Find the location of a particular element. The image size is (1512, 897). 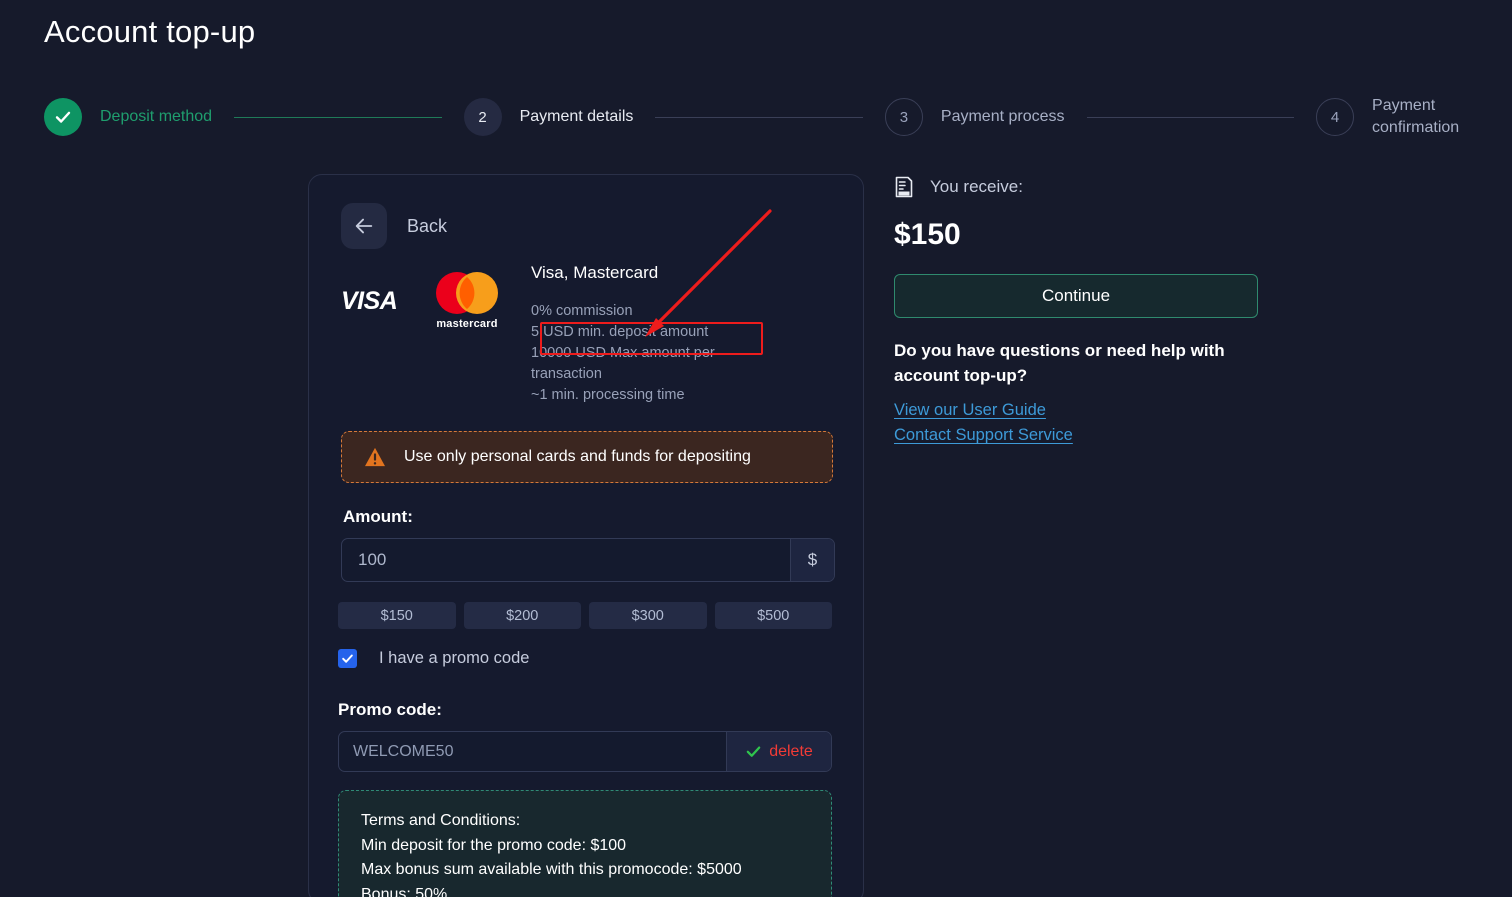

promo-code-input is located at coordinates (532, 751).